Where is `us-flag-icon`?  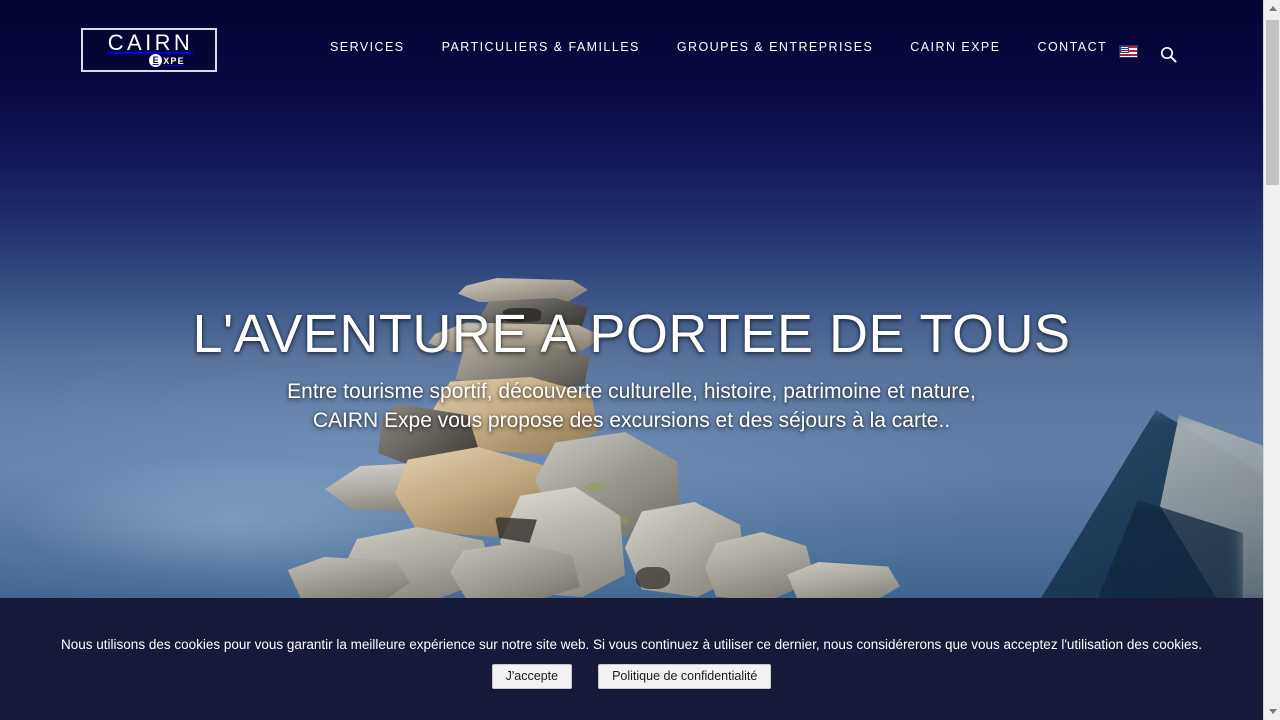
us-flag-icon is located at coordinates (1128, 51).